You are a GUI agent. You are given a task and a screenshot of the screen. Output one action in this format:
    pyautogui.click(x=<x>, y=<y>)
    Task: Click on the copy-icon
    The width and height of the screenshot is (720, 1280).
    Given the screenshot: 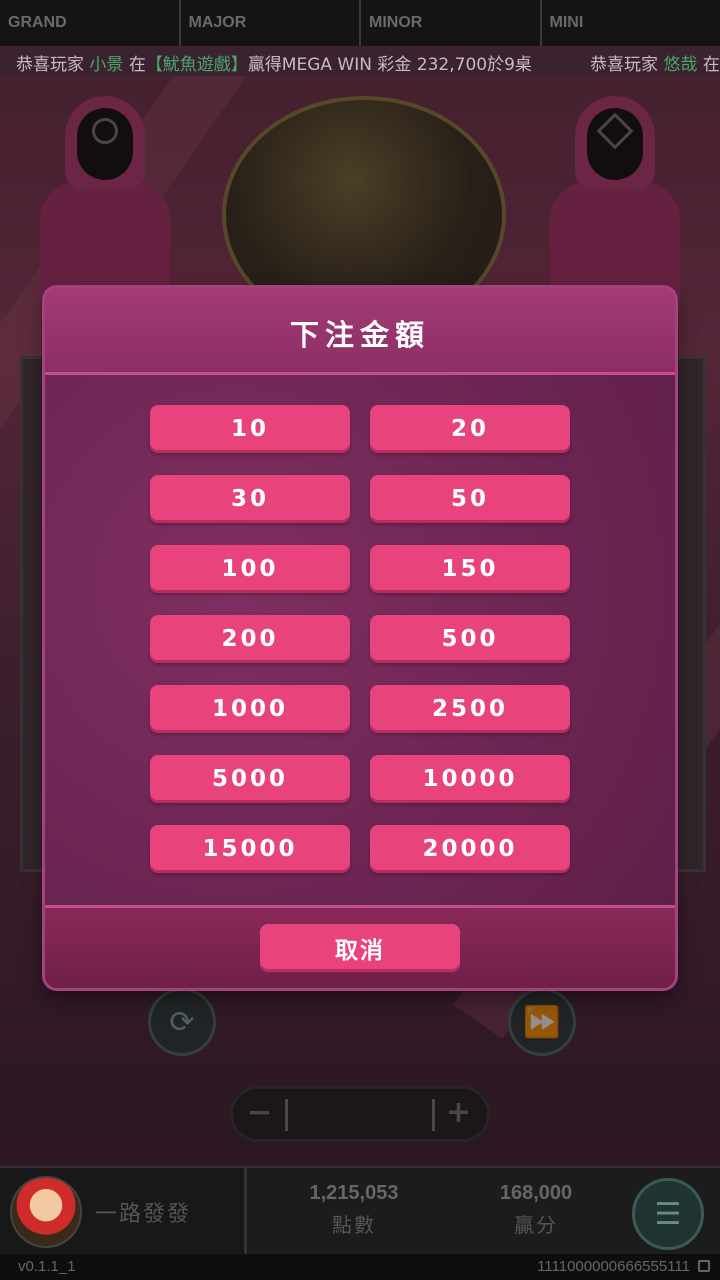 What is the action you would take?
    pyautogui.click(x=704, y=1266)
    